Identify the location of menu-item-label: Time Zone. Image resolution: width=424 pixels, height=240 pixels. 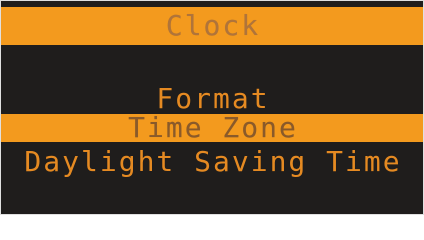
(213, 127).